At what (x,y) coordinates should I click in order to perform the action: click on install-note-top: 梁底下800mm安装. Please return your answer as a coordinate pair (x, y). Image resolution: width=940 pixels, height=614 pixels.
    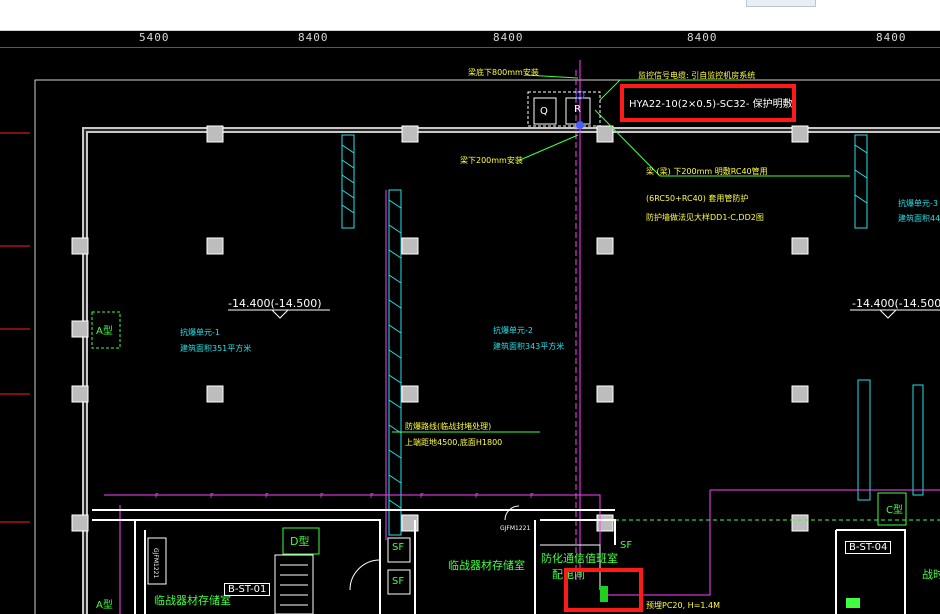
    Looking at the image, I should click on (503, 72).